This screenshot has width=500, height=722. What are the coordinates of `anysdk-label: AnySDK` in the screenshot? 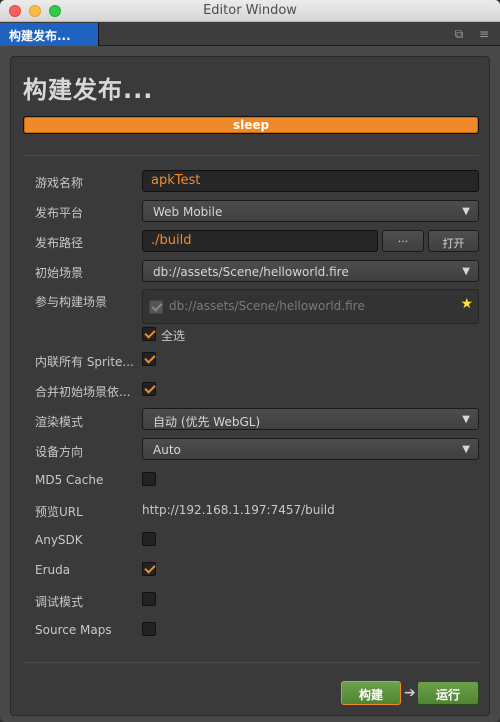 It's located at (59, 540).